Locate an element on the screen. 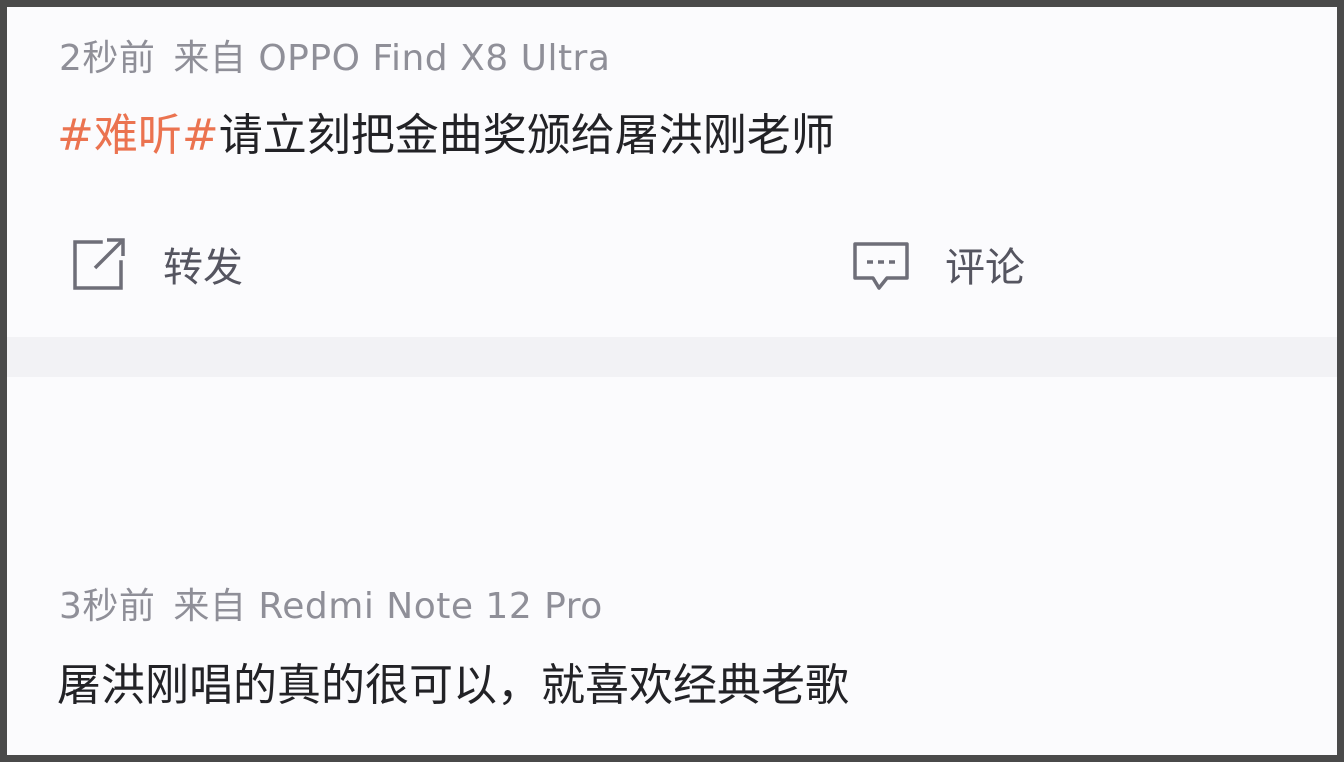 This screenshot has width=1344, height=762. post-time: 3秒前 is located at coordinates (107, 606).